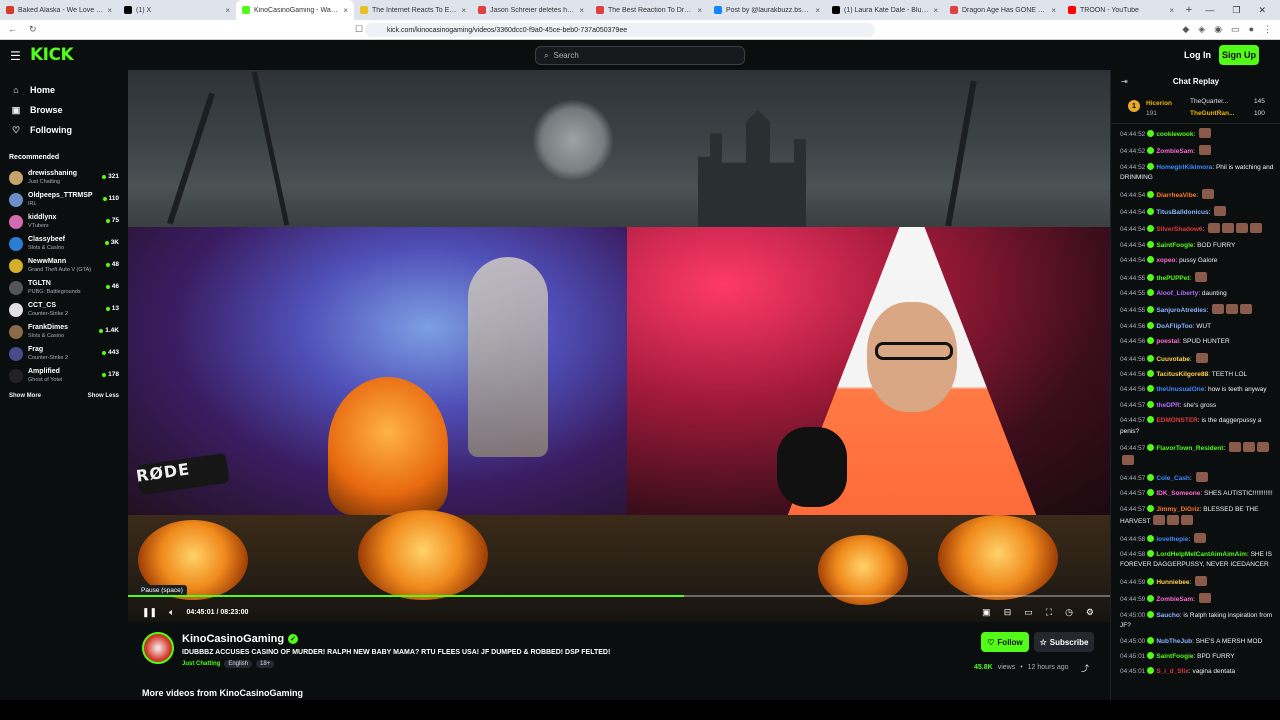 The height and width of the screenshot is (720, 1280). What do you see at coordinates (1174, 134) in the screenshot?
I see `message-username: cookiewook` at bounding box center [1174, 134].